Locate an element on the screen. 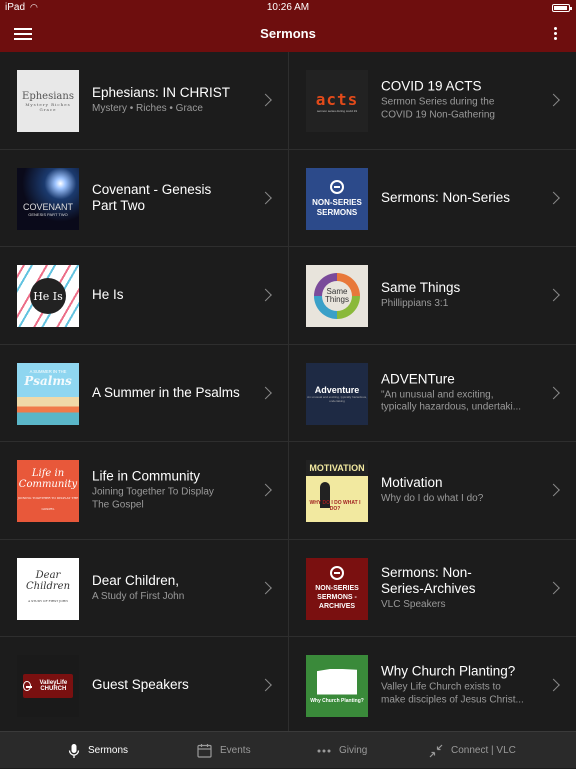 This screenshot has height=769, width=576. series-title: Sermons: Non- Series-Archives is located at coordinates (428, 580).